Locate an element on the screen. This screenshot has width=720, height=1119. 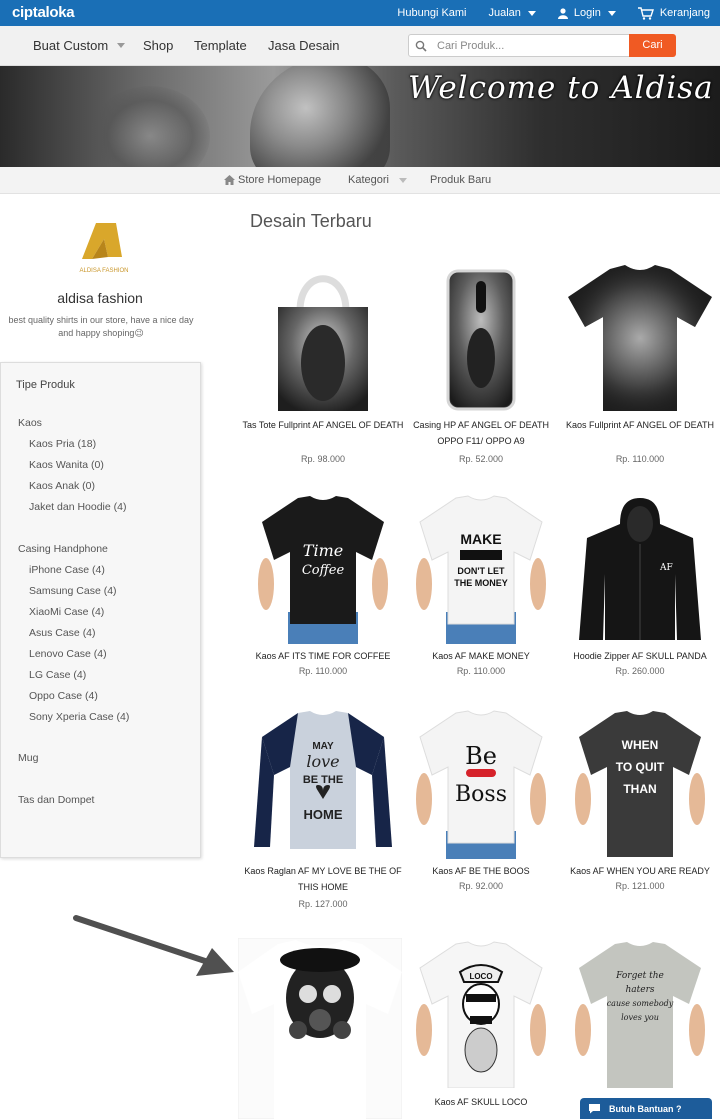
search-box is located at coordinates (519, 45).